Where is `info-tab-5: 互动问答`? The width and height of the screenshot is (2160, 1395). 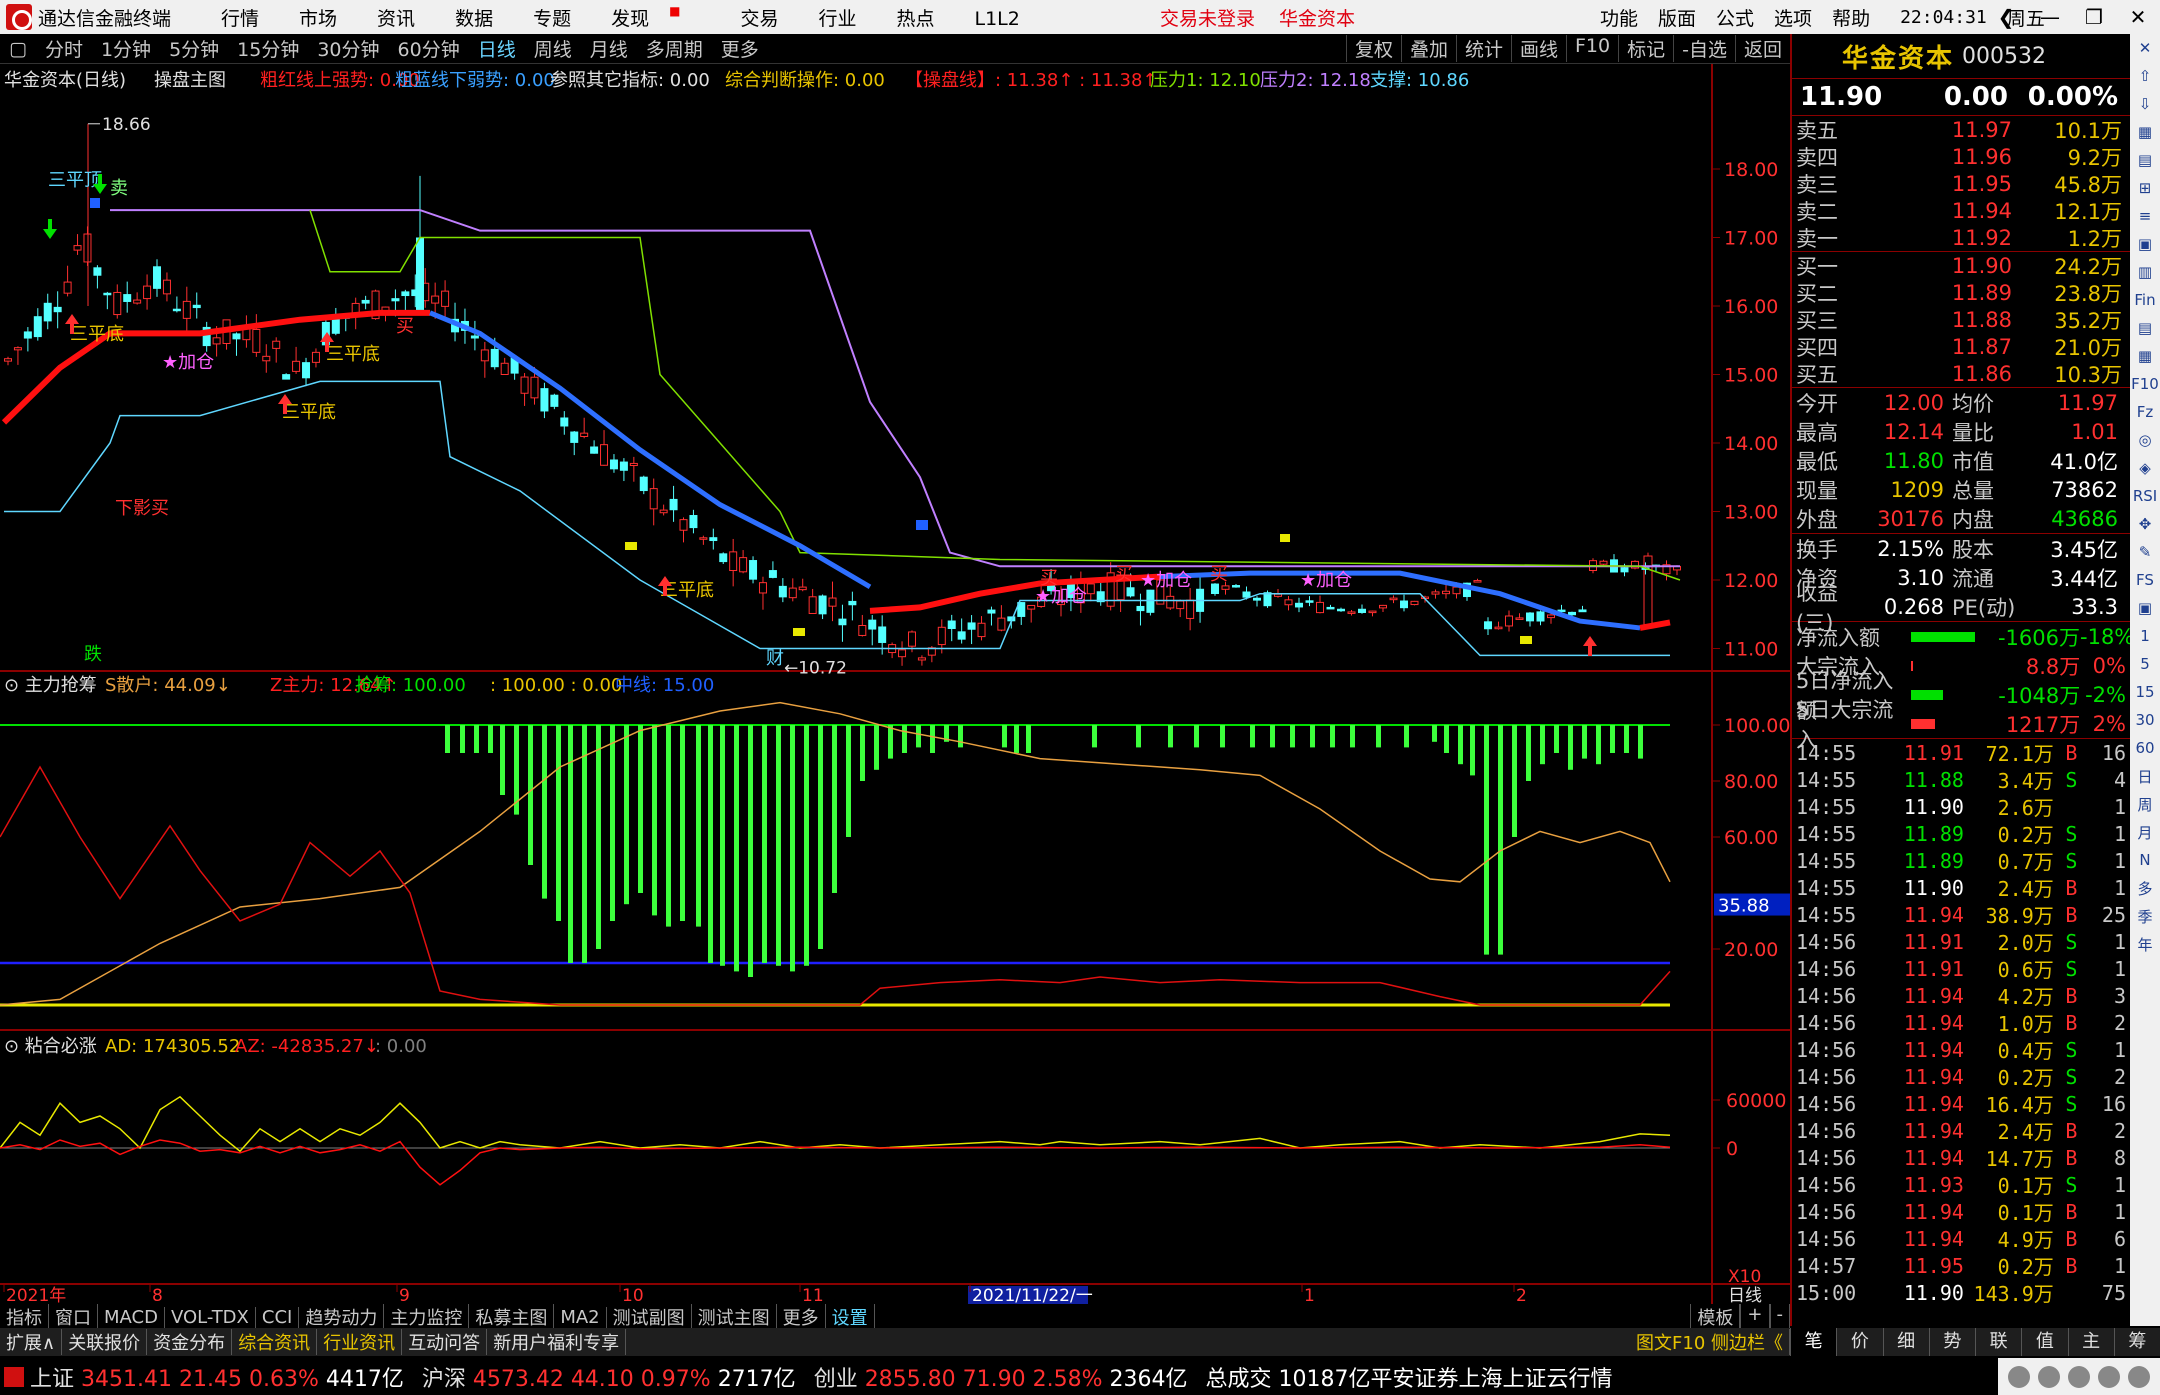 info-tab-5: 互动问答 is located at coordinates (445, 1342).